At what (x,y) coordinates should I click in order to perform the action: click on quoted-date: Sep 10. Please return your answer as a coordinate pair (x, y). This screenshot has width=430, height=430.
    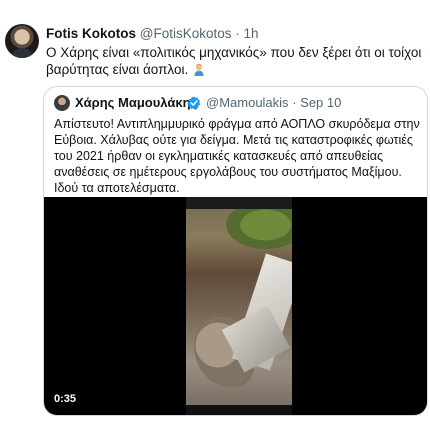
    Looking at the image, I should click on (320, 102).